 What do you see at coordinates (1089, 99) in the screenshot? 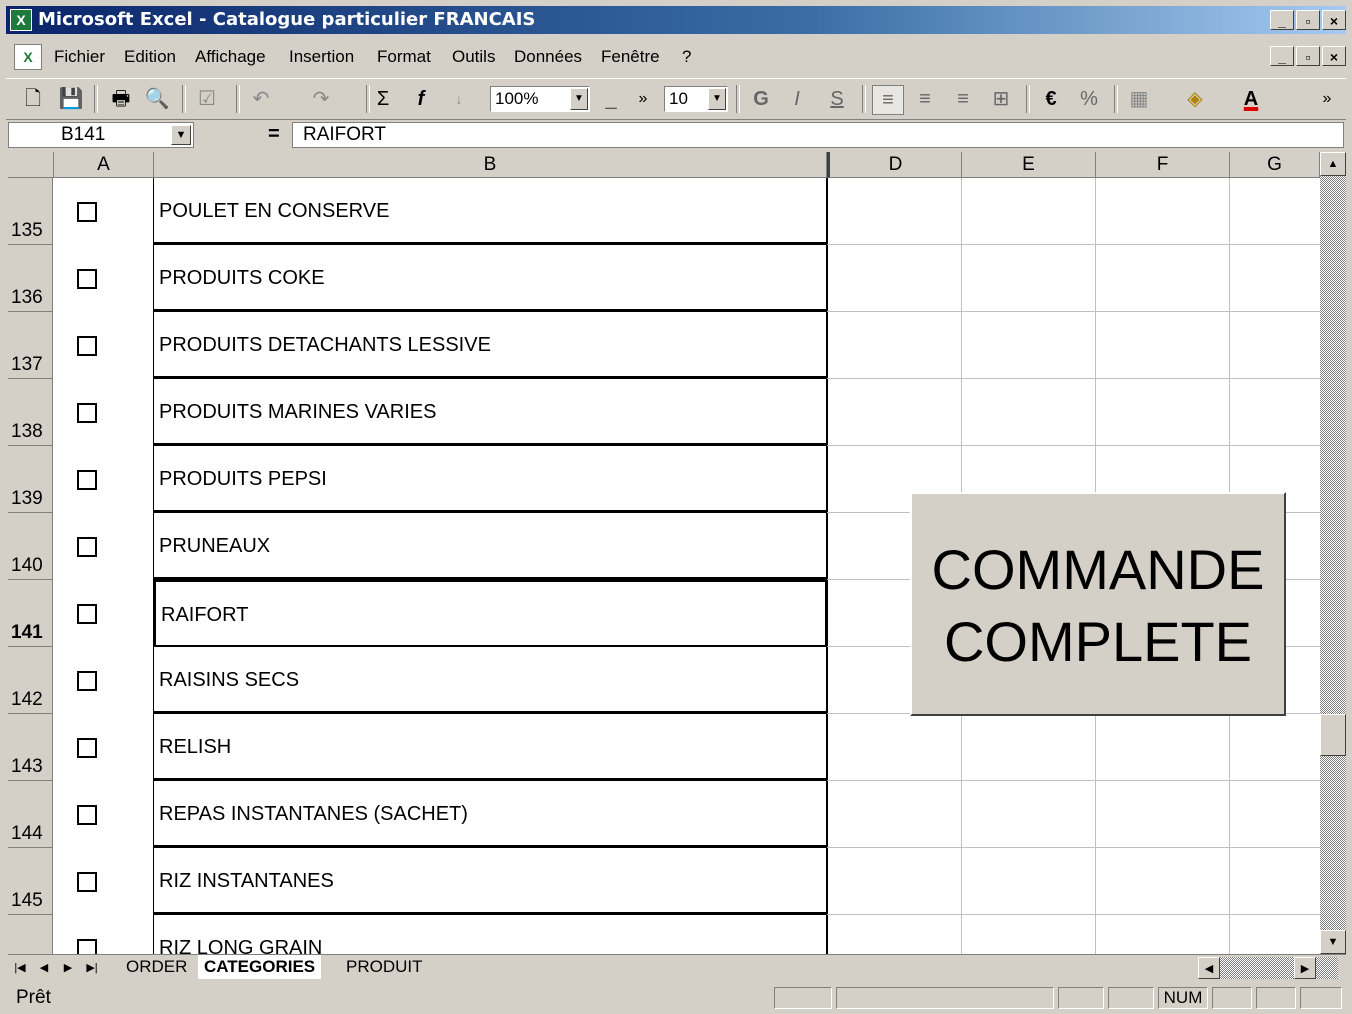
I see `percent-icon: %` at bounding box center [1089, 99].